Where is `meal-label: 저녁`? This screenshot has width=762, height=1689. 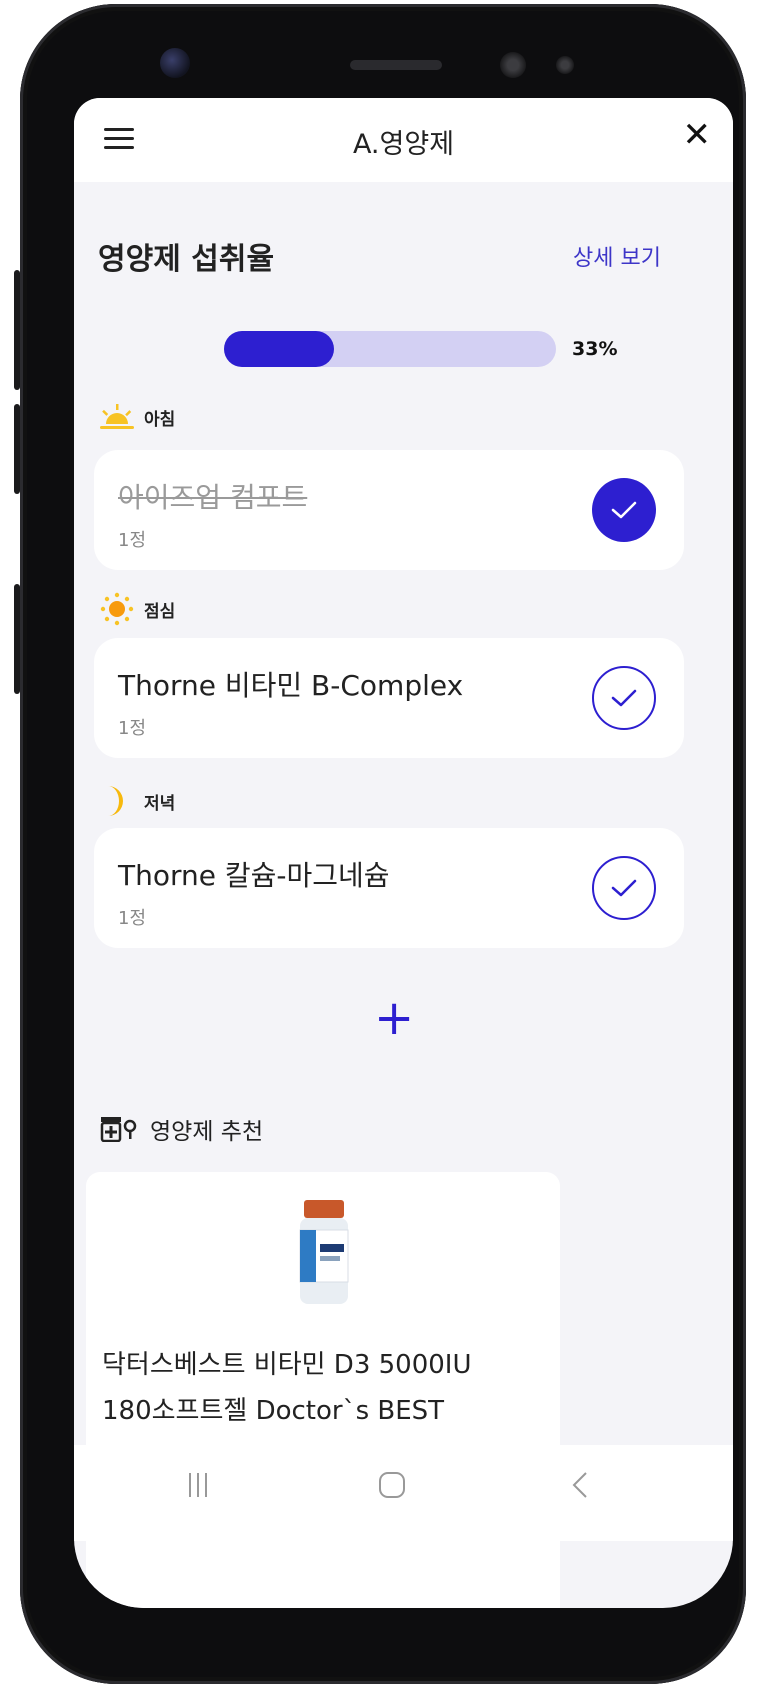 meal-label: 저녁 is located at coordinates (160, 803).